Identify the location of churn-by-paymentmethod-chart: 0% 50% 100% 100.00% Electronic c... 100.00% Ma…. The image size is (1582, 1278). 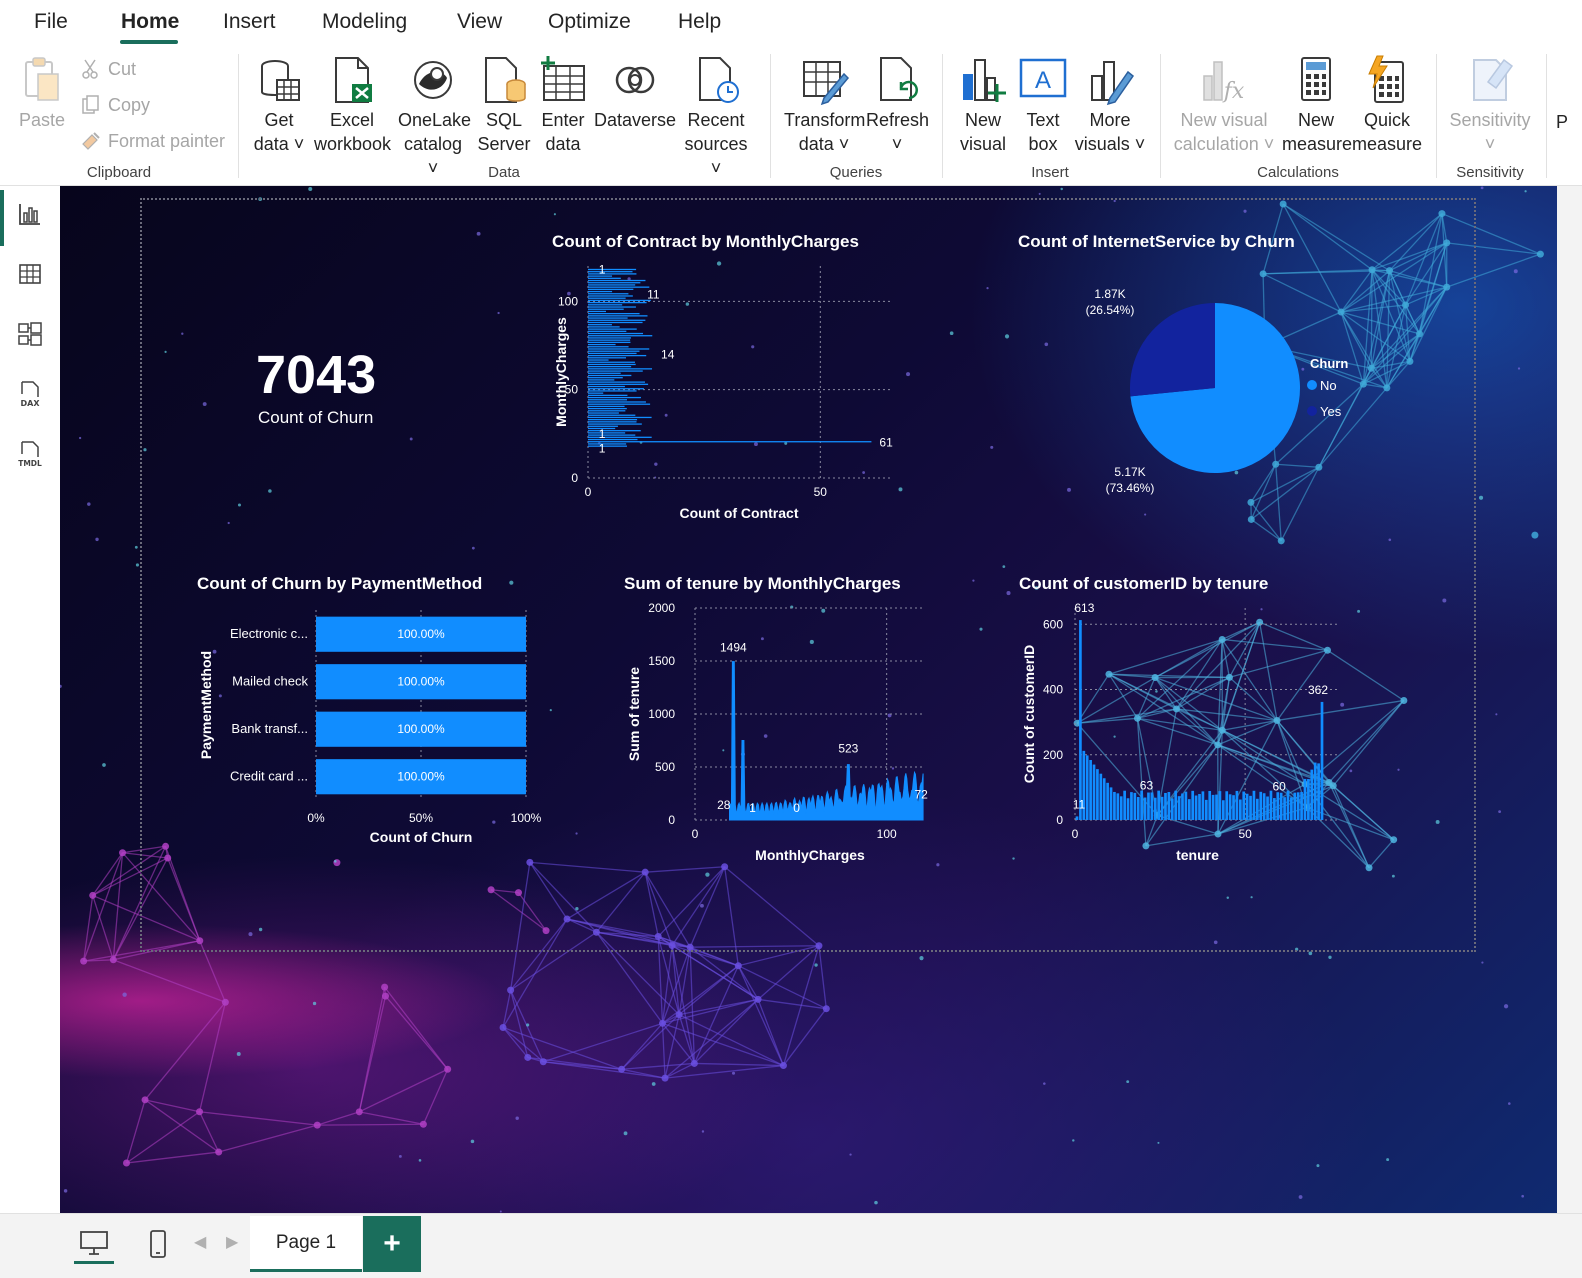
(370, 735).